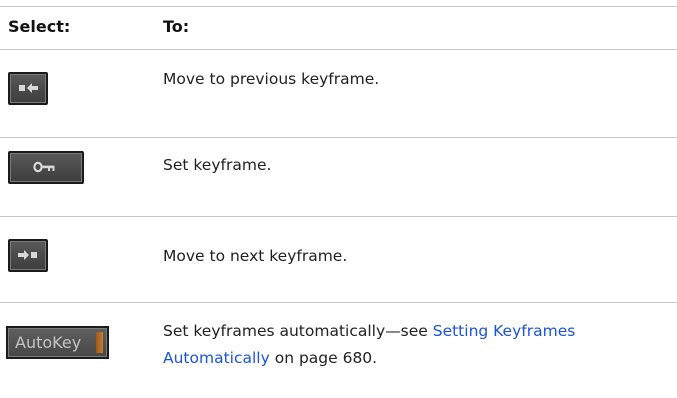  Describe the element at coordinates (338, 6) in the screenshot. I see `table-top-rule` at that location.